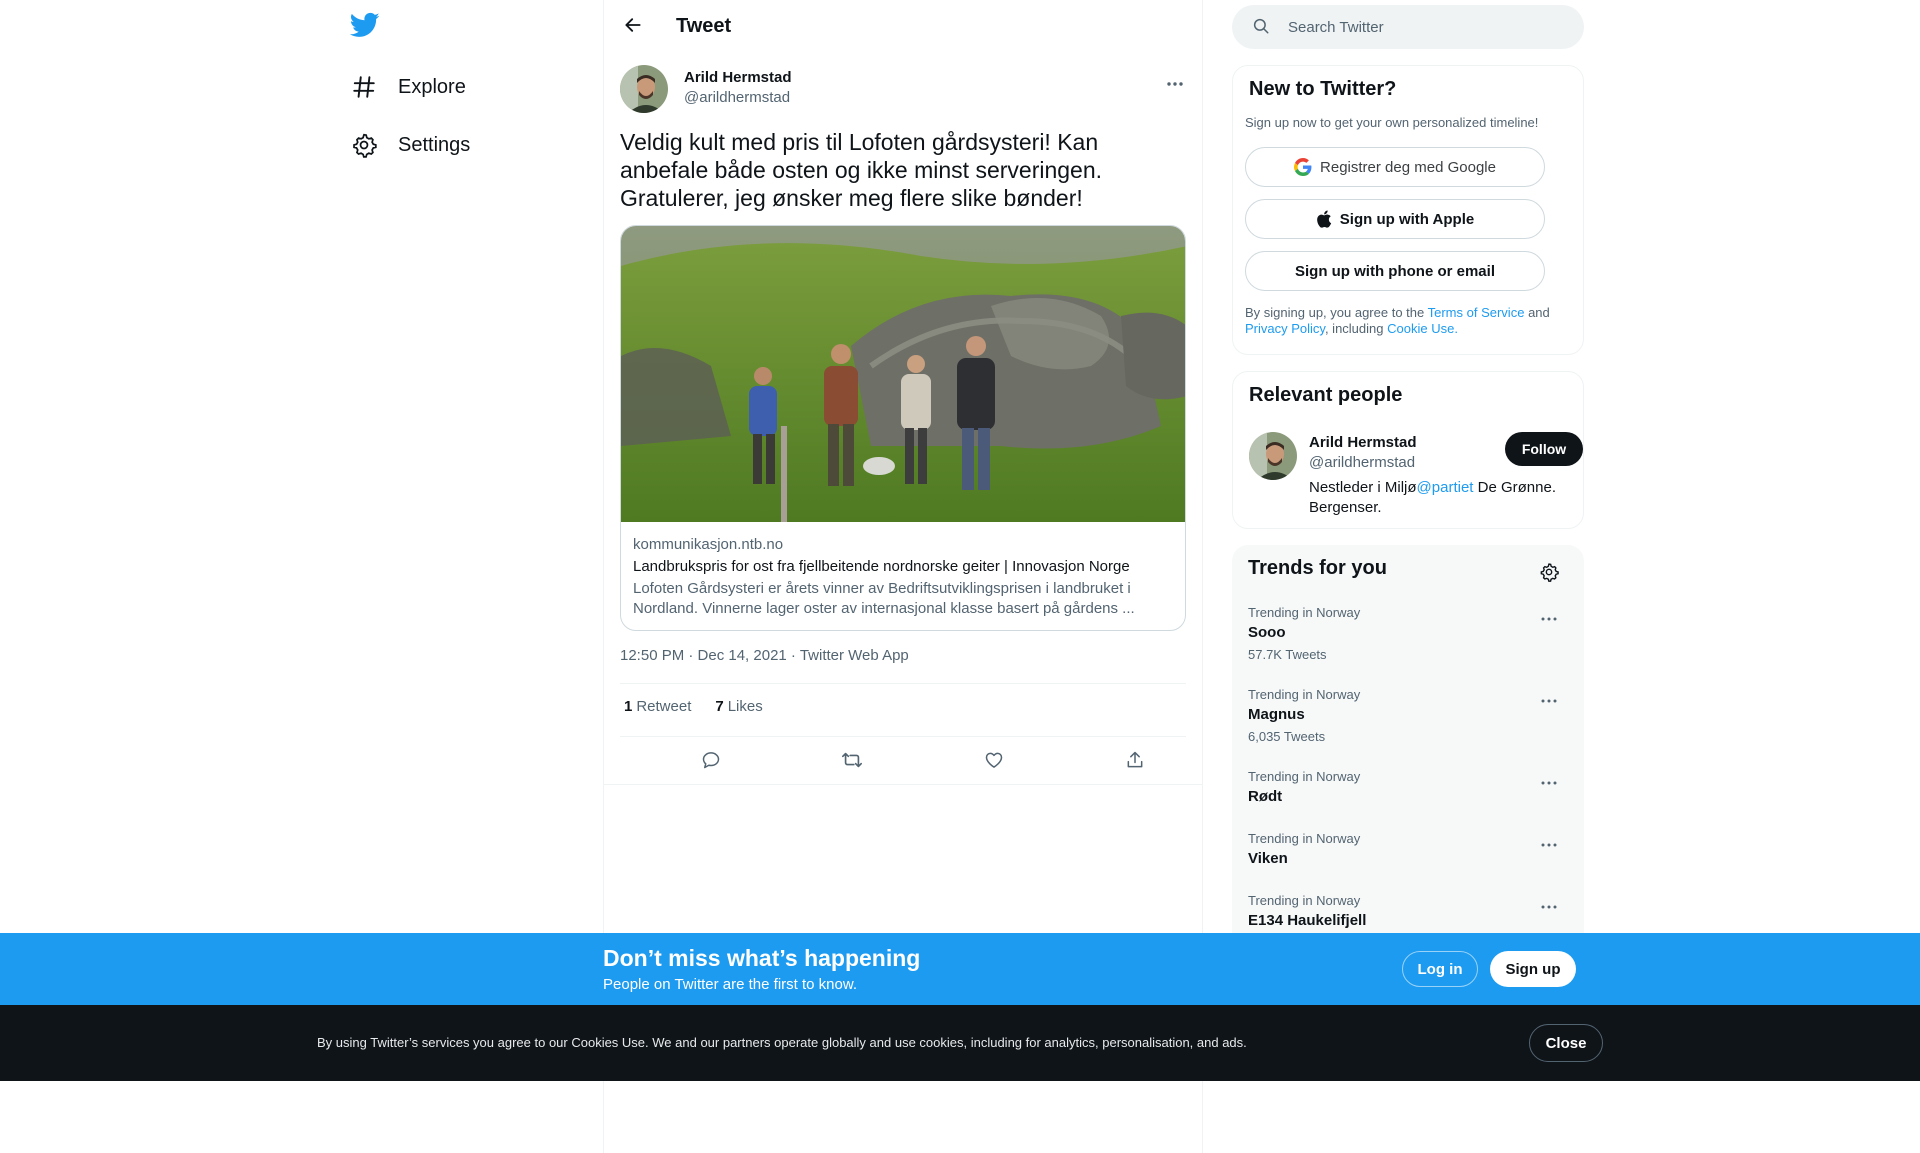  I want to click on like-icon, so click(994, 760).